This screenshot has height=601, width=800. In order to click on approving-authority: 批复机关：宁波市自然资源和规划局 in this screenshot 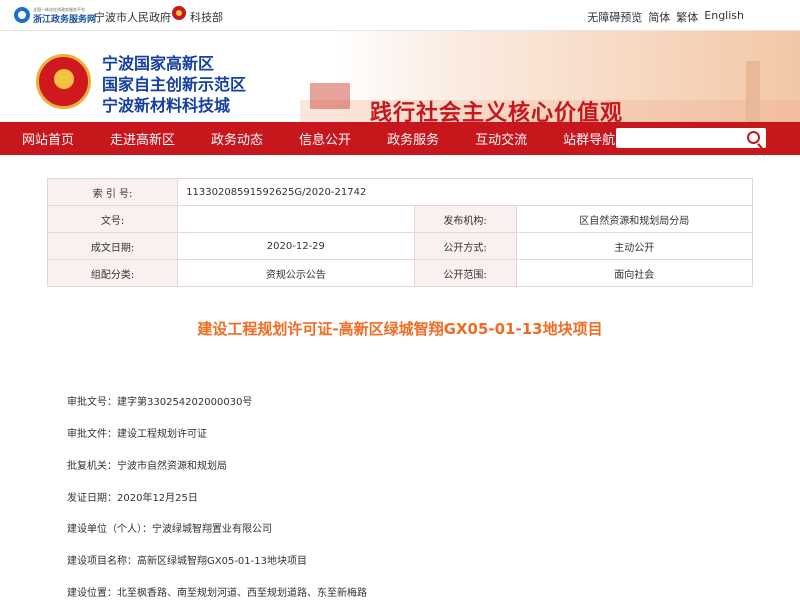, I will do `click(147, 466)`.